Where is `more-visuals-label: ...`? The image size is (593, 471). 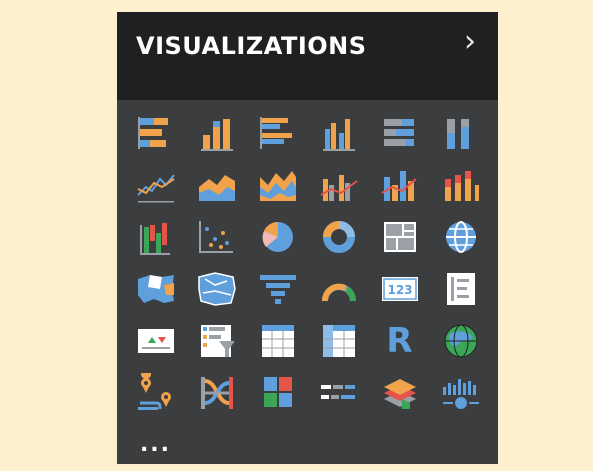
more-visuals-label: ... is located at coordinates (155, 444).